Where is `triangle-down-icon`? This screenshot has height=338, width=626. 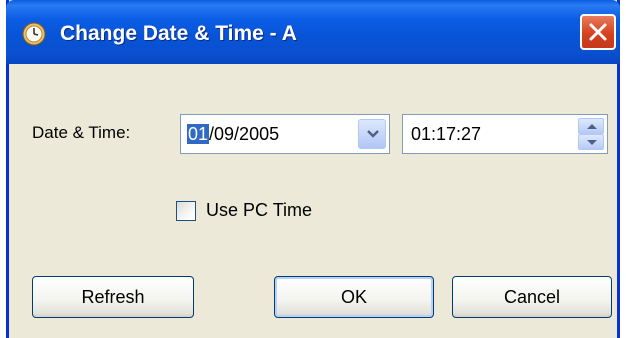
triangle-down-icon is located at coordinates (592, 142).